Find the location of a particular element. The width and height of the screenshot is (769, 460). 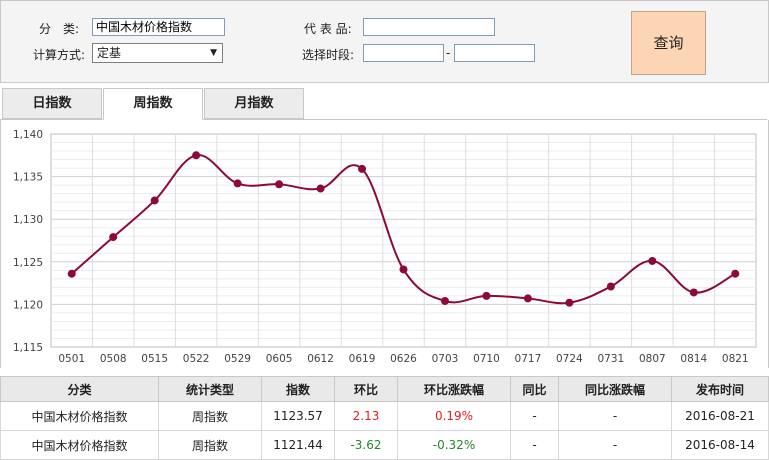

y-tick-label: 1,120 is located at coordinates (28, 305).